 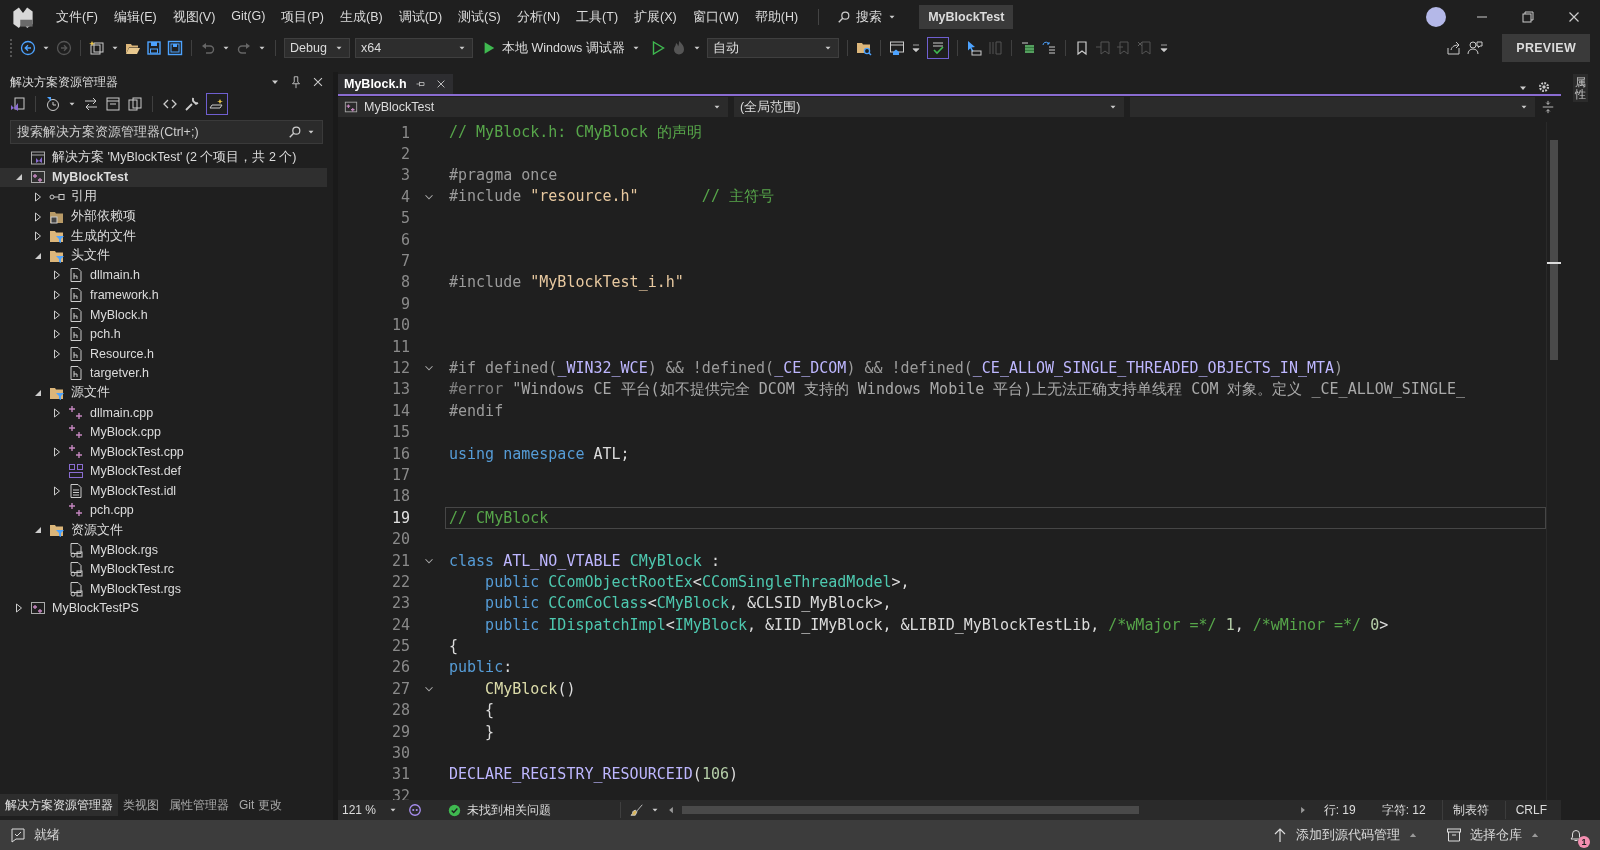 I want to click on tree-item: 解决方案 'MyBlockTest' (2 个项目，共 2 个), so click(x=163, y=158).